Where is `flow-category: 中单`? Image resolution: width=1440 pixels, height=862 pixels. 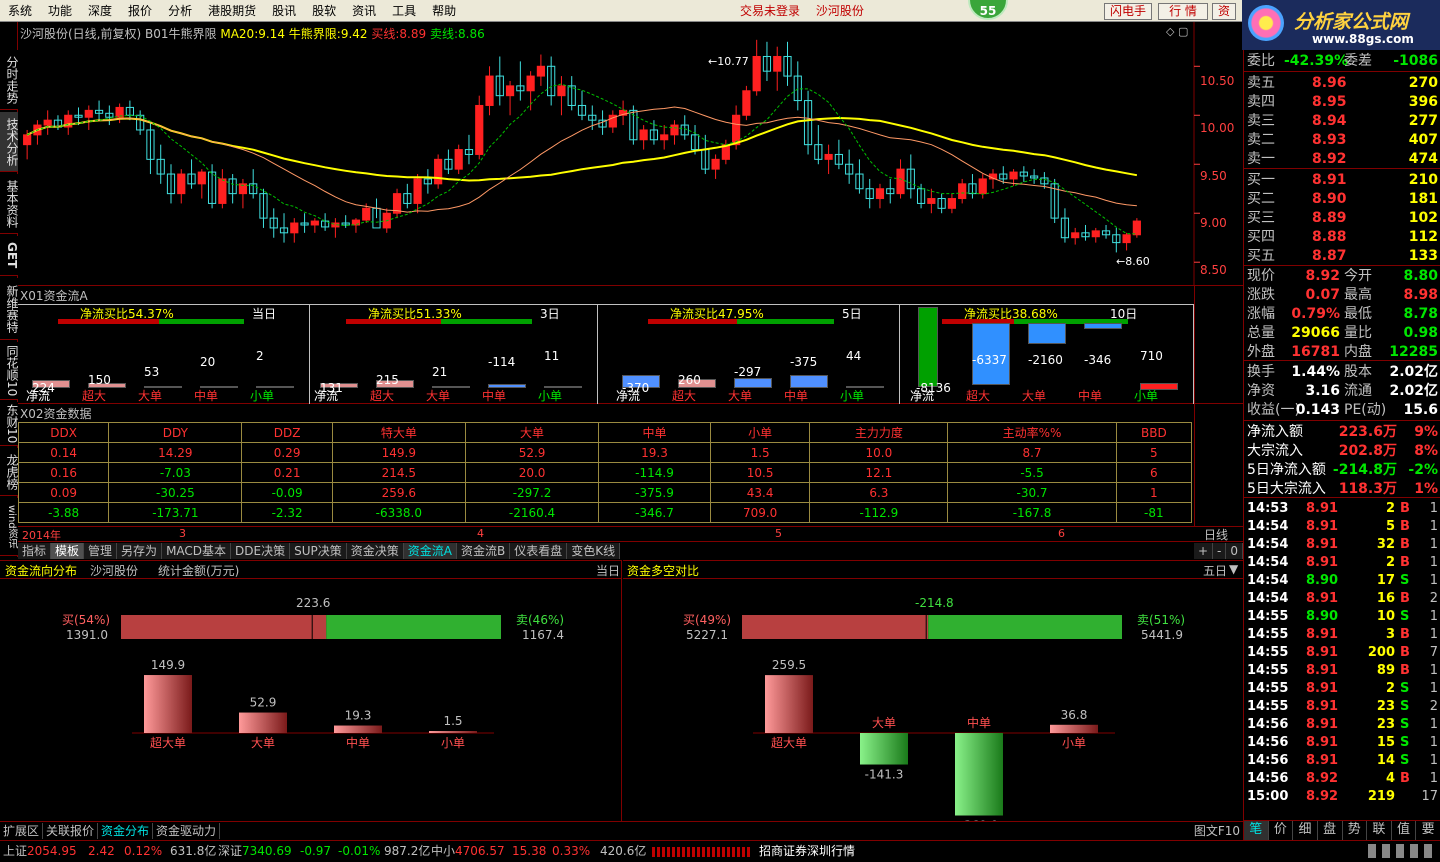
flow-category: 中单 is located at coordinates (494, 396).